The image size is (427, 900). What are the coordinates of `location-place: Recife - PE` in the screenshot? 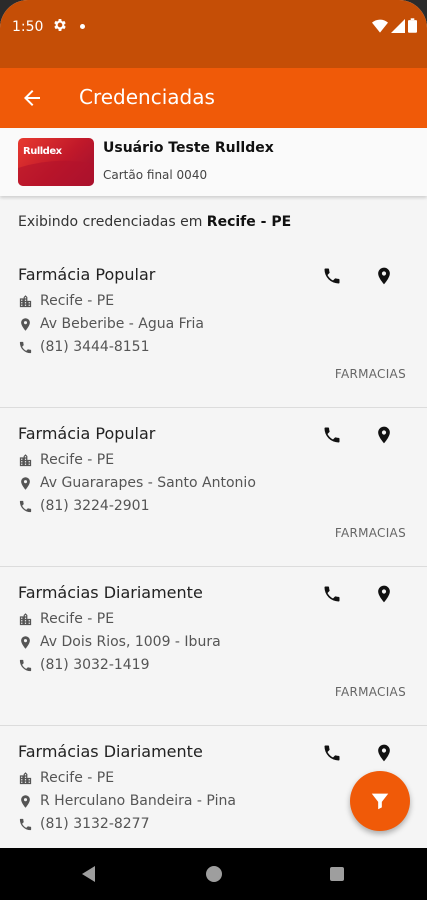 It's located at (249, 222).